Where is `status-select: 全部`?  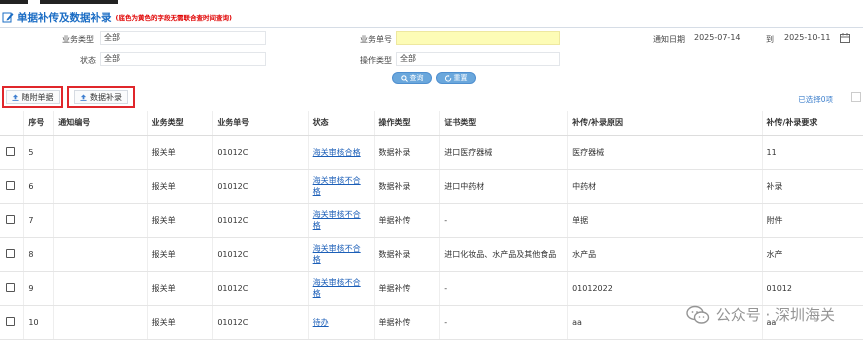 status-select: 全部 is located at coordinates (183, 59).